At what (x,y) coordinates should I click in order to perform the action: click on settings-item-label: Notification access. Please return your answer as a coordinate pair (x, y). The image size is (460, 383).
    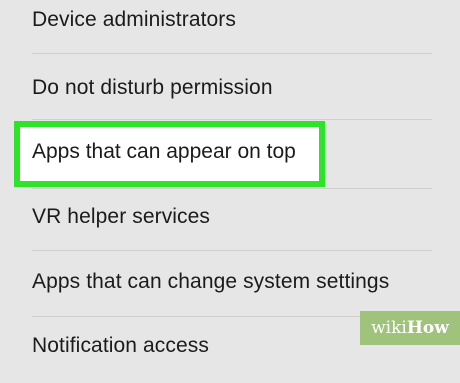
    Looking at the image, I should click on (120, 345).